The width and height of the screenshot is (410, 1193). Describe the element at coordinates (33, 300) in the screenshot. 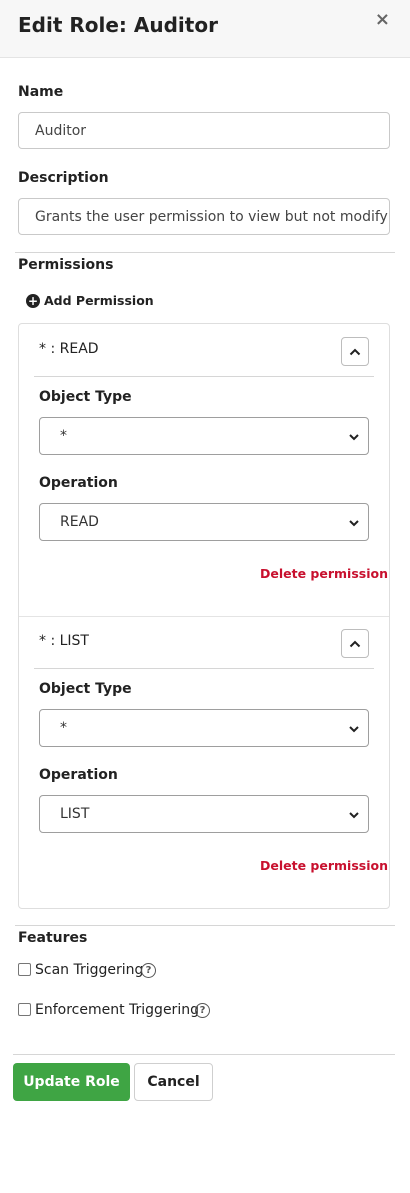

I see `plus-circle-icon: +` at that location.